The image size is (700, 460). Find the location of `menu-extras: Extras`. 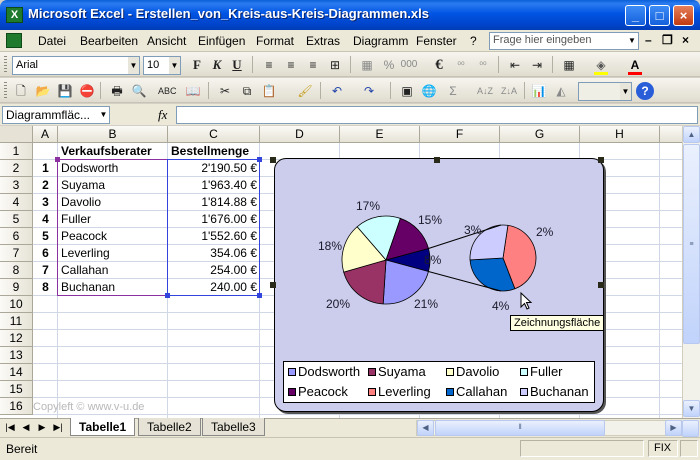

menu-extras: Extras is located at coordinates (323, 41).